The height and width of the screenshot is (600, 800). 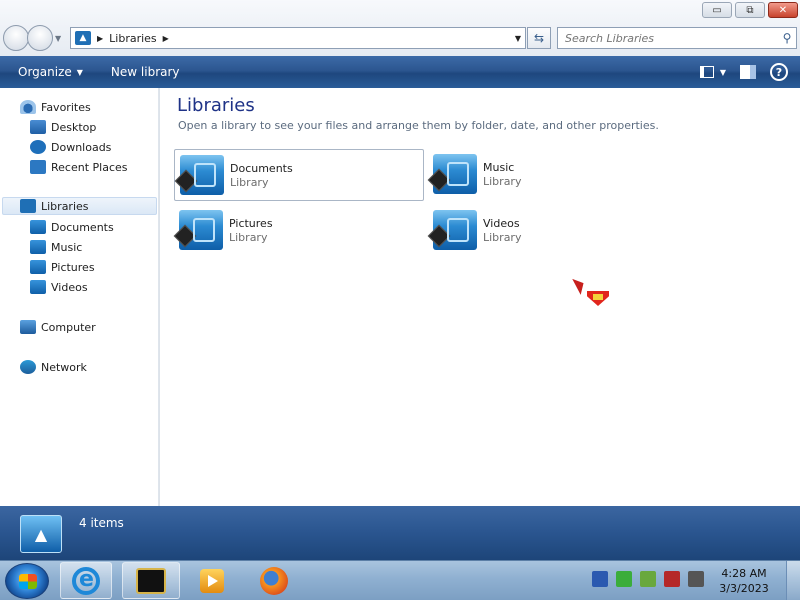 What do you see at coordinates (66, 107) in the screenshot?
I see `nav-favorites-label: Favorites` at bounding box center [66, 107].